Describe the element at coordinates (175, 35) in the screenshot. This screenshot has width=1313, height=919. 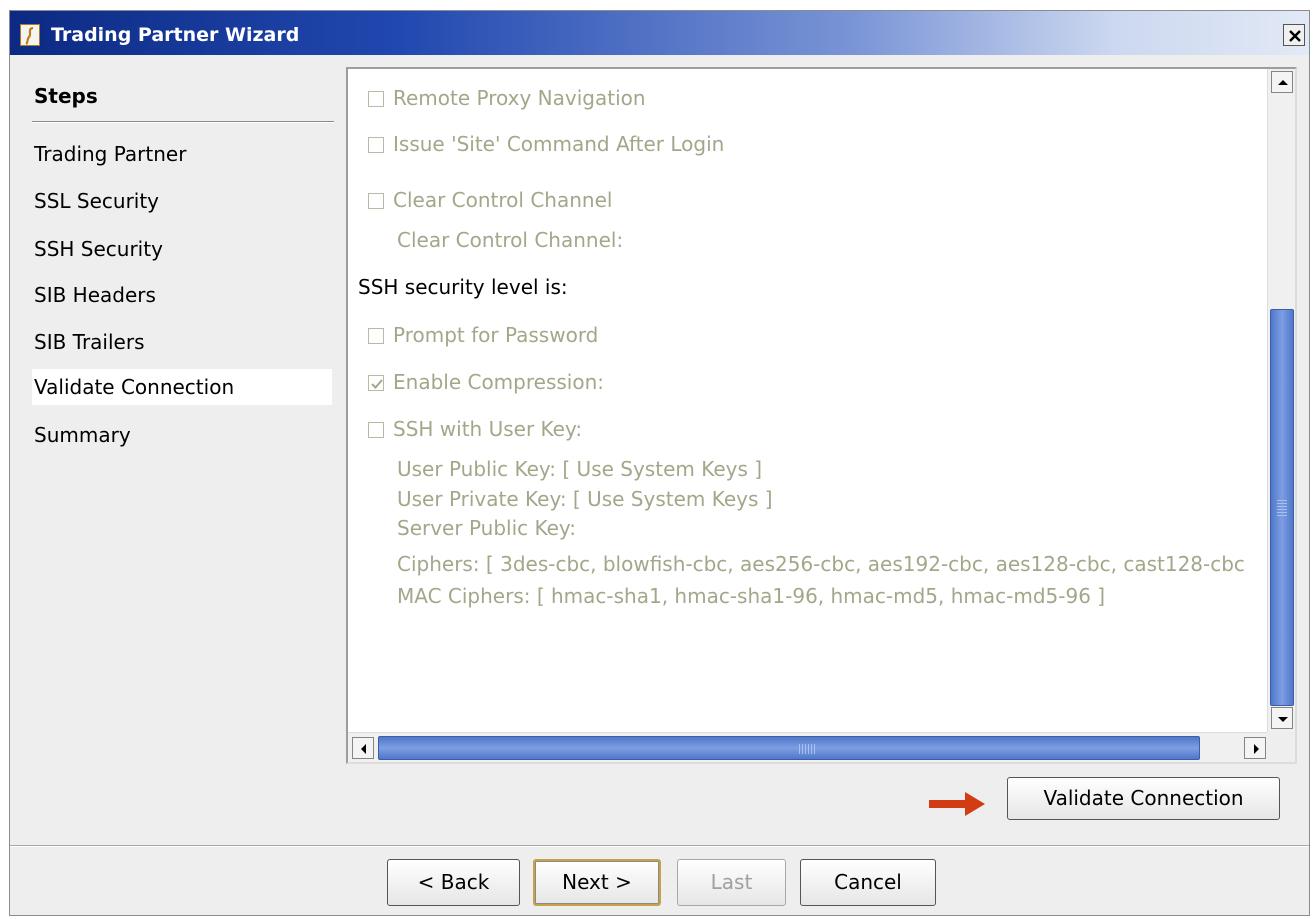
I see `window-title: Trading Partner Wizard` at that location.